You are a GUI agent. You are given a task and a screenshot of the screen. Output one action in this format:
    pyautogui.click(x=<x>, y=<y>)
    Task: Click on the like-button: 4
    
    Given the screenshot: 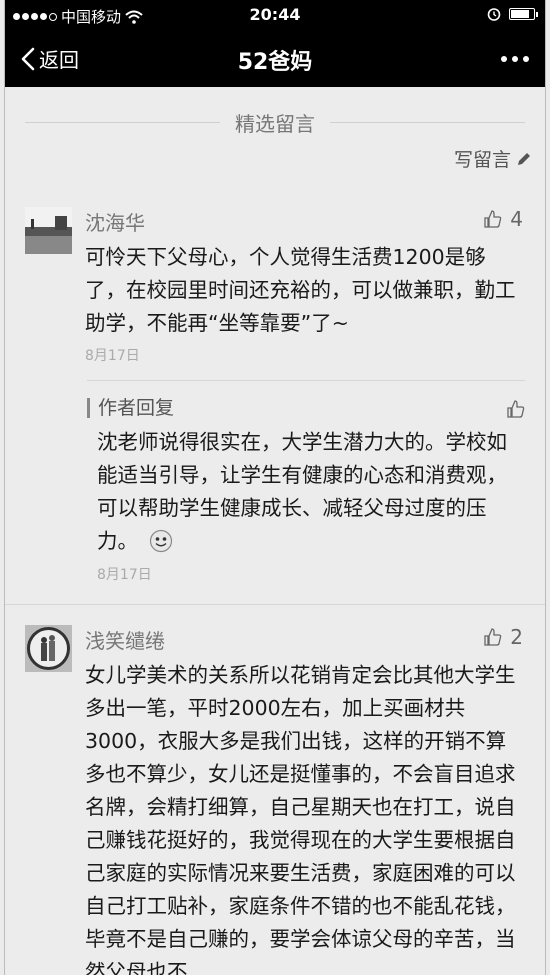 What is the action you would take?
    pyautogui.click(x=503, y=219)
    